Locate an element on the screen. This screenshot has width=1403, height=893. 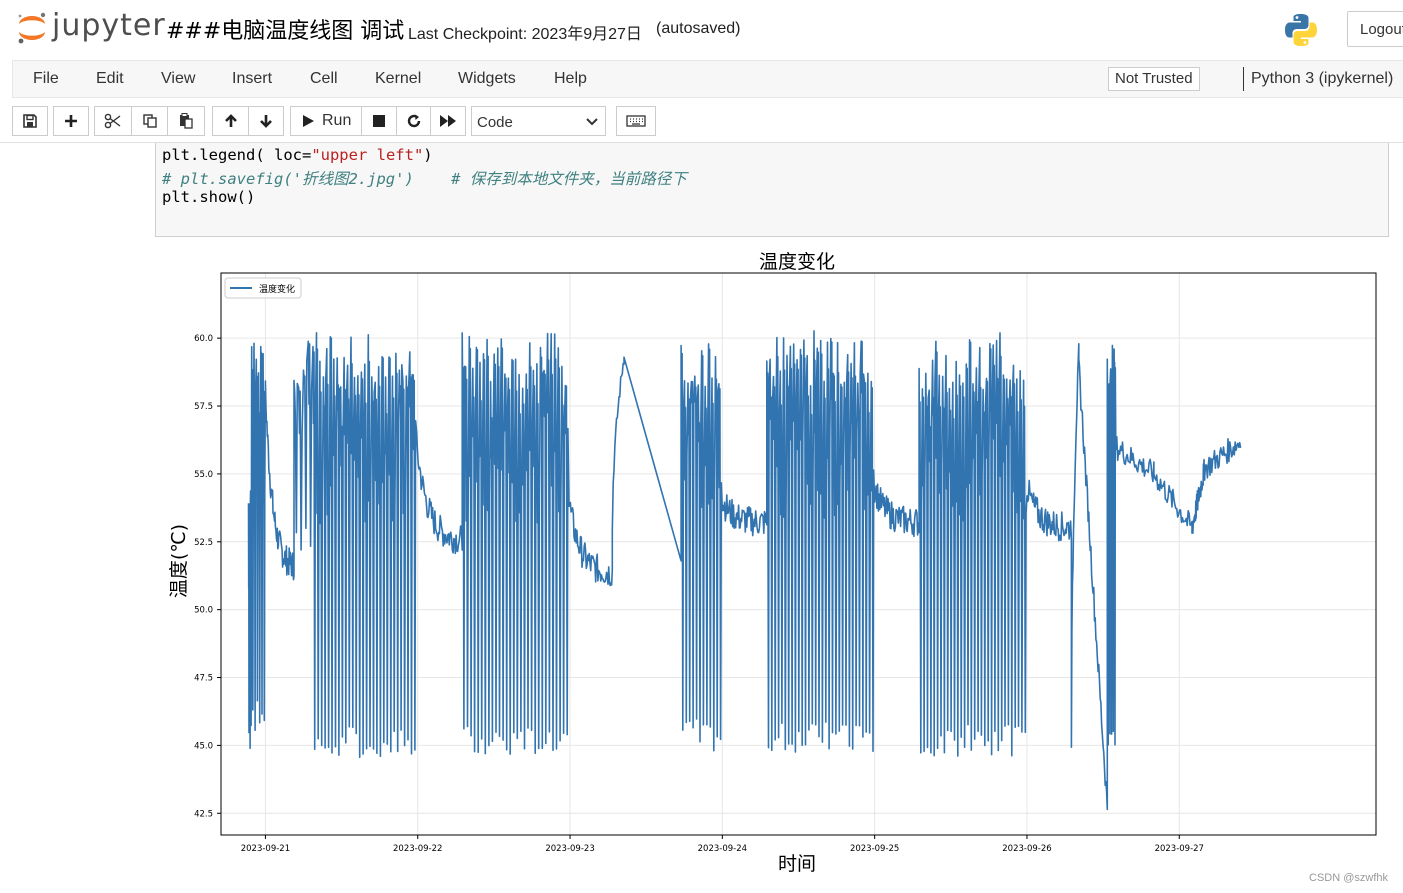
restart-icon is located at coordinates (413, 121).